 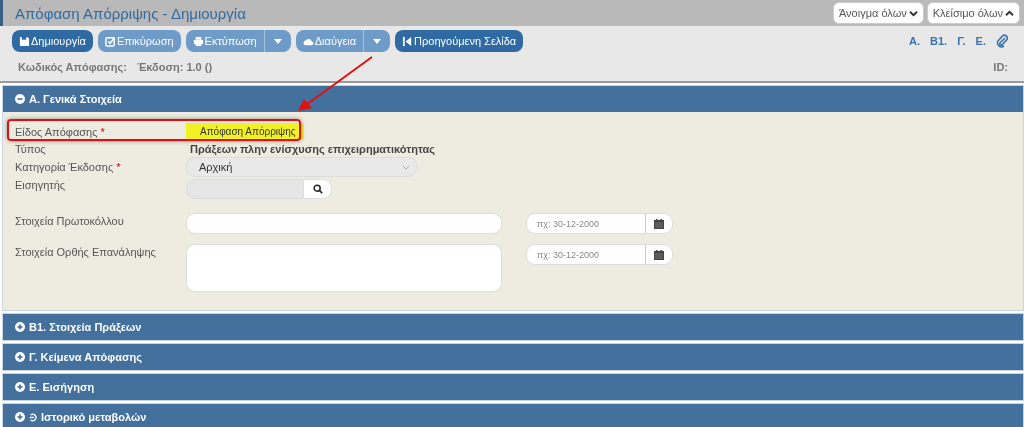 What do you see at coordinates (513, 327) in the screenshot?
I see `section-header: Β1. Στοιχεία Πράξεων` at bounding box center [513, 327].